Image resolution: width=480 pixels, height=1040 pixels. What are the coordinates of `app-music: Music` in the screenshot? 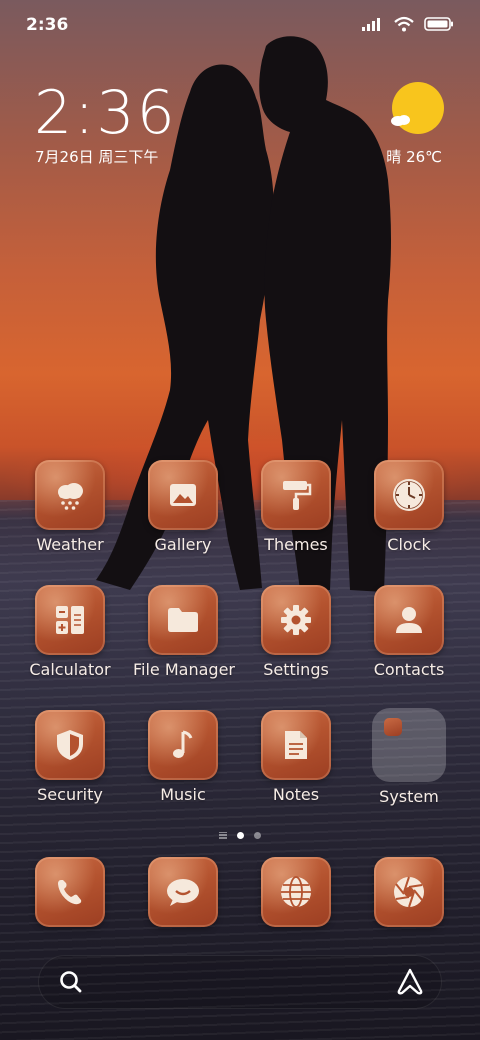 It's located at (183, 757).